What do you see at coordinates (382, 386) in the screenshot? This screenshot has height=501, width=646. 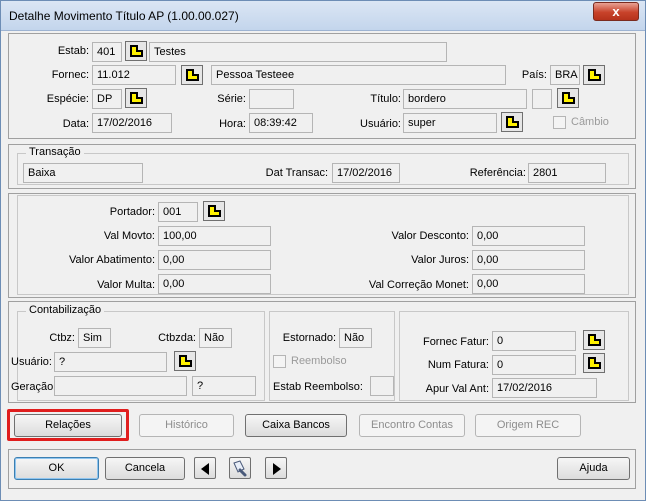 I see `estab-reembolso-field` at bounding box center [382, 386].